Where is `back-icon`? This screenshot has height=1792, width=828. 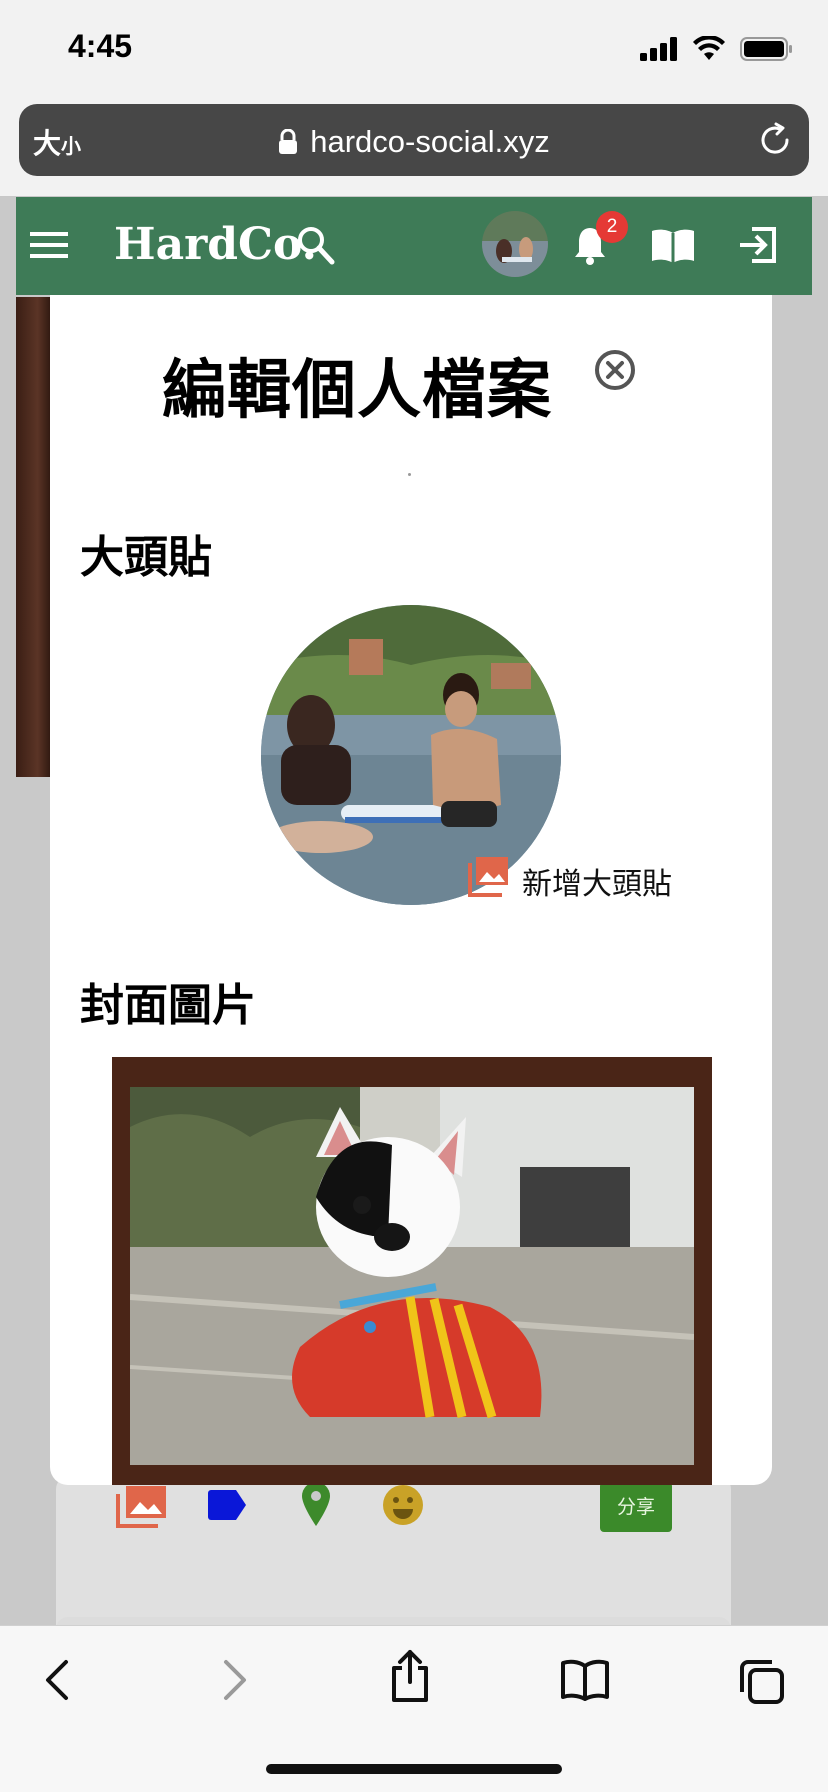
back-icon is located at coordinates (57, 1680).